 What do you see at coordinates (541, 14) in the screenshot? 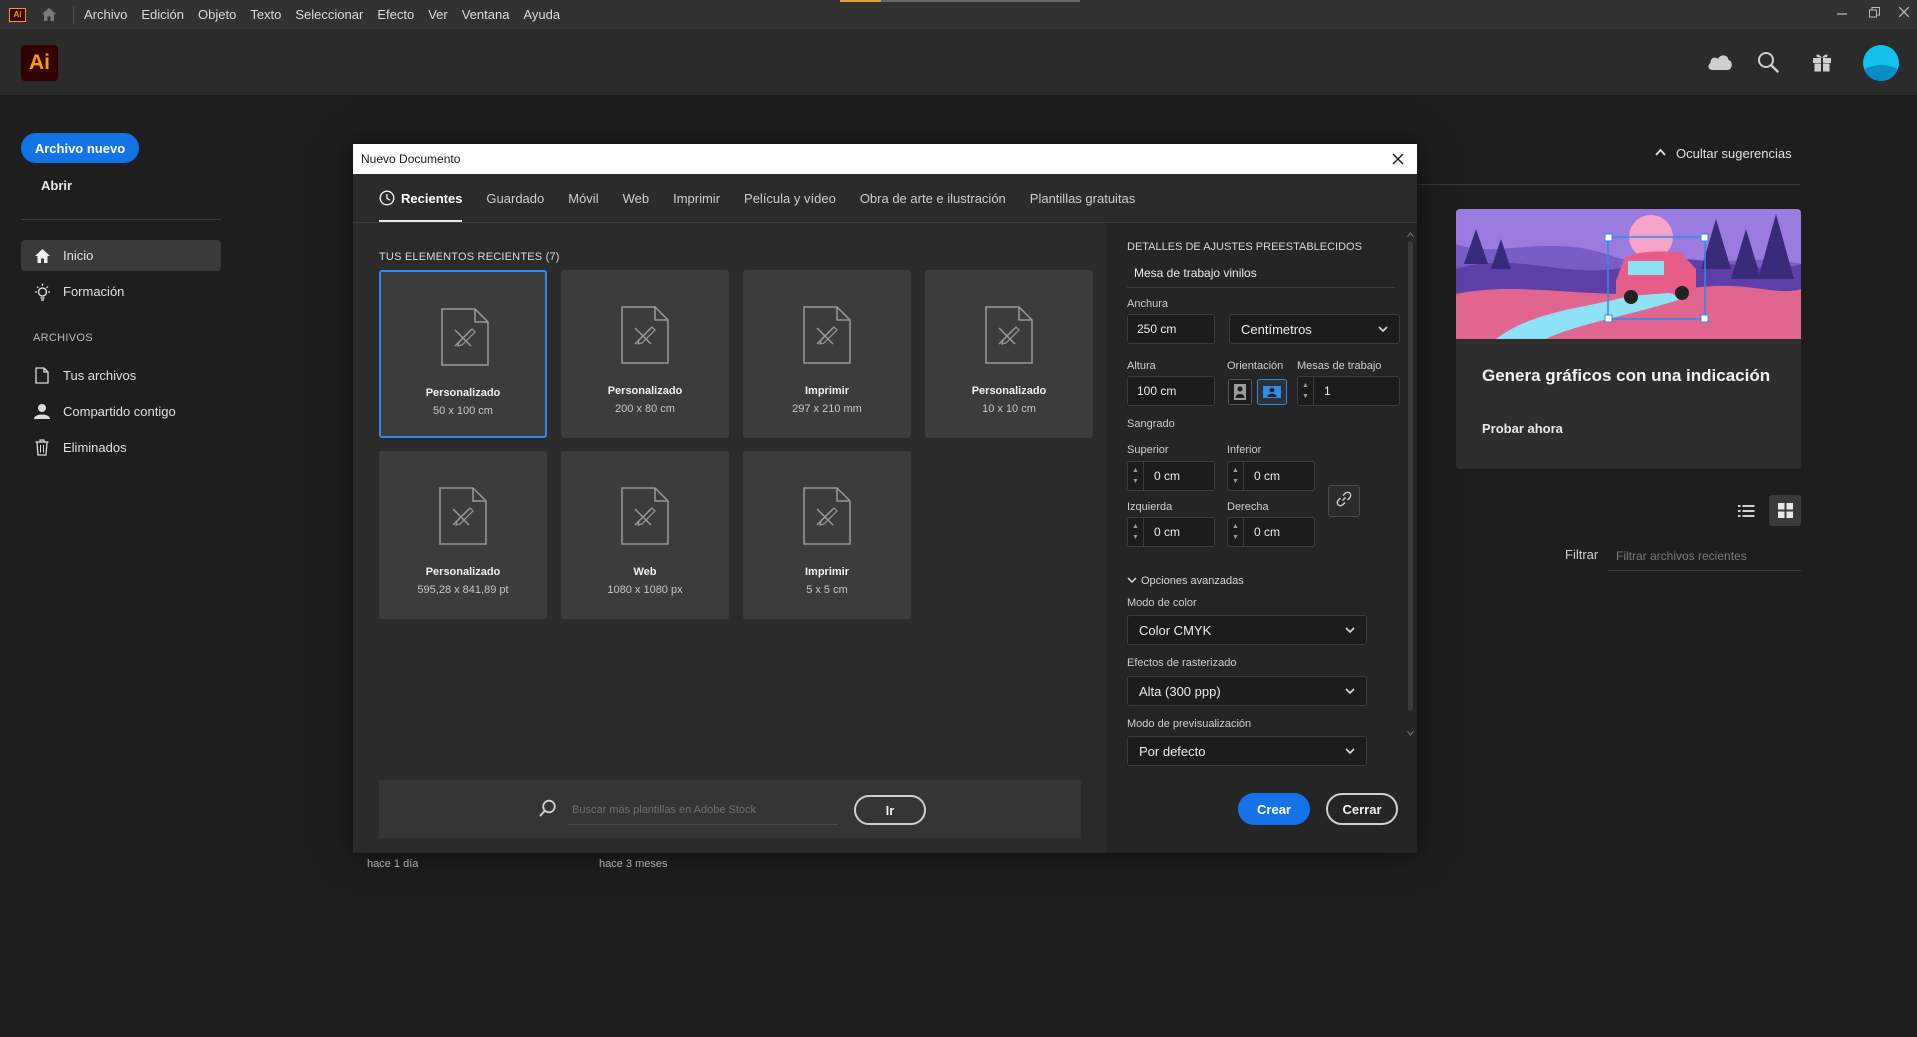
I see `menu-item-ayuda: Ayuda` at bounding box center [541, 14].